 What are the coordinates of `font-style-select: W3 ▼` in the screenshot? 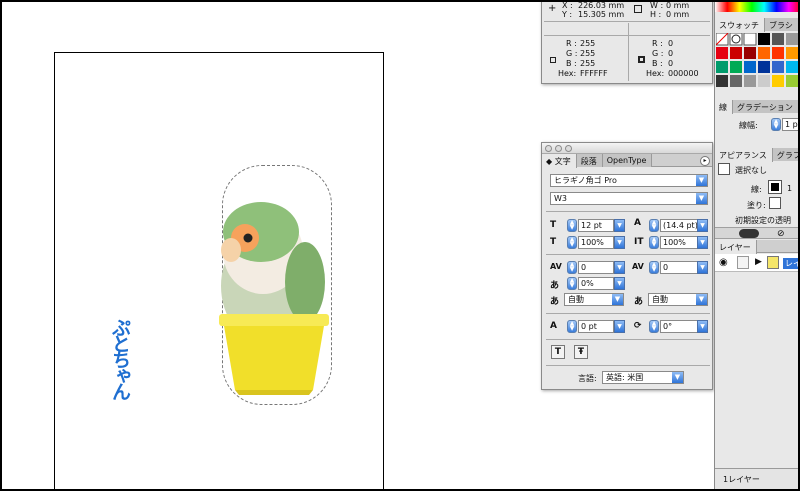 It's located at (629, 198).